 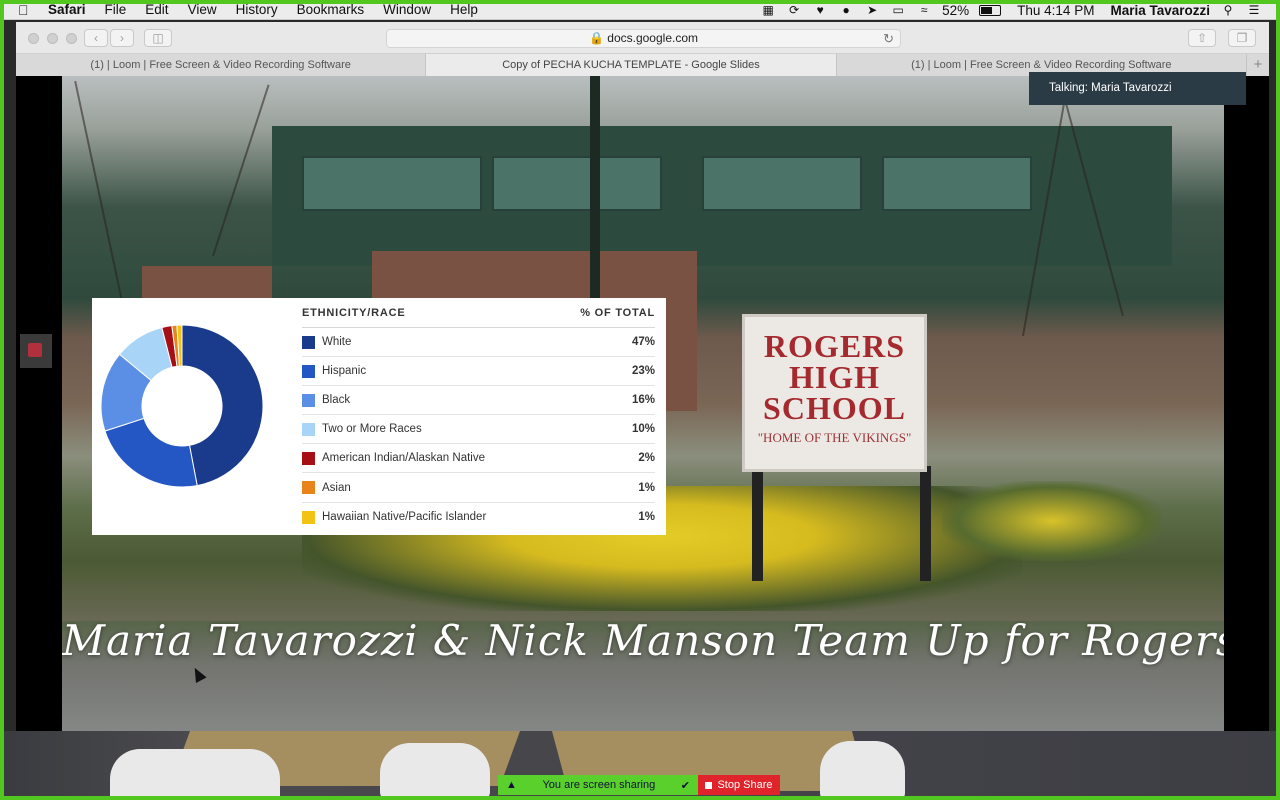 I want to click on table-row: Hawaiian Native/Pacific Islander 1%, so click(x=478, y=517).